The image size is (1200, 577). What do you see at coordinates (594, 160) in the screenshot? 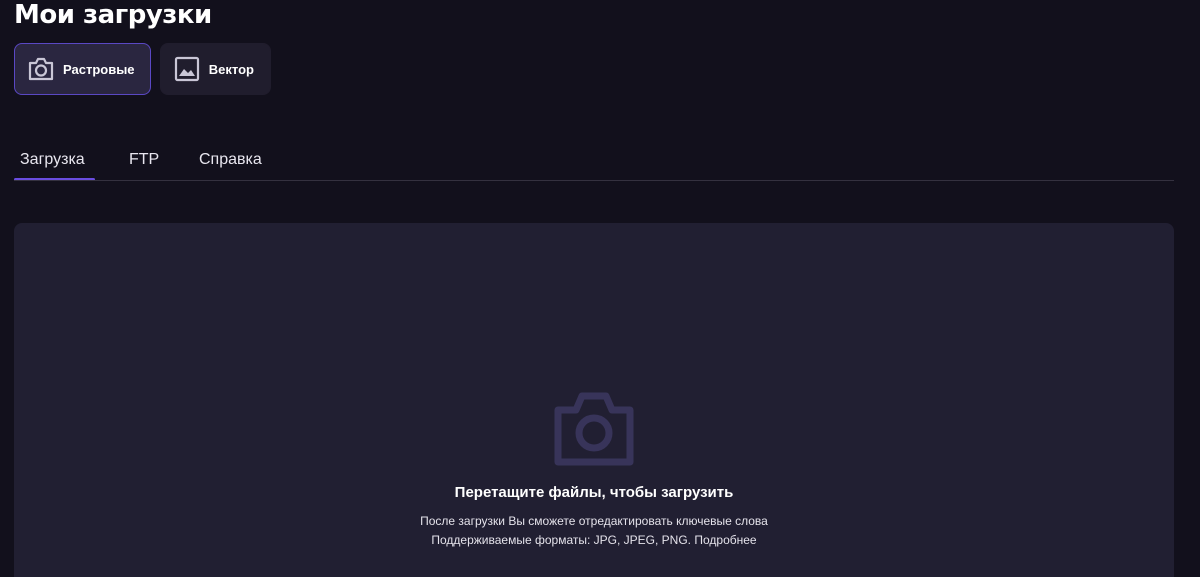
I see `upload-tabs: Загрузка FTP Справка` at bounding box center [594, 160].